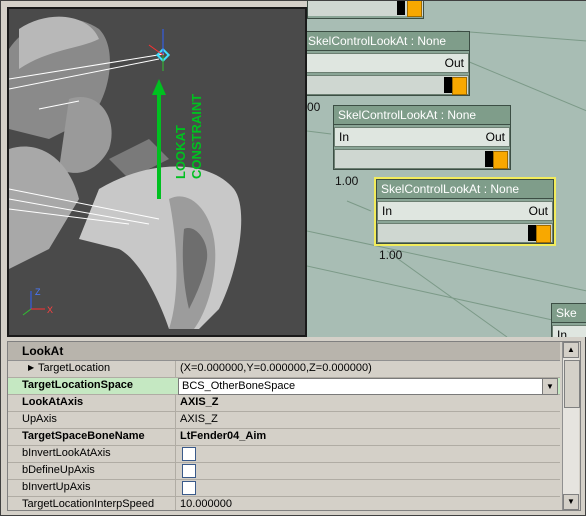 This screenshot has width=586, height=516. What do you see at coordinates (368, 386) in the screenshot?
I see `target-location-space-dropdown: BCS_OtherBoneSpace ▼` at bounding box center [368, 386].